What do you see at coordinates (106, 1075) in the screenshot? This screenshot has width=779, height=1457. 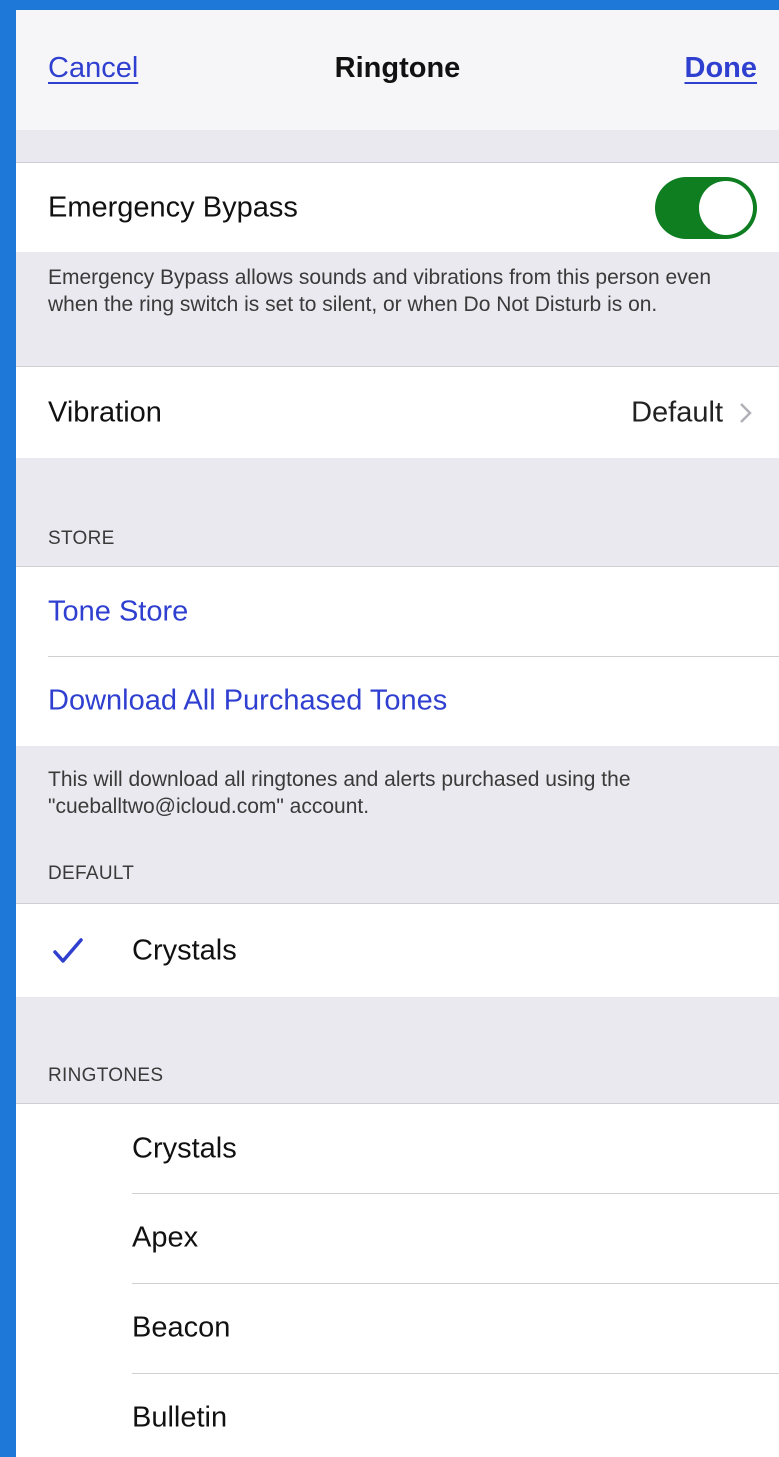 I see `ringtones-section-header: RINGTONES` at bounding box center [106, 1075].